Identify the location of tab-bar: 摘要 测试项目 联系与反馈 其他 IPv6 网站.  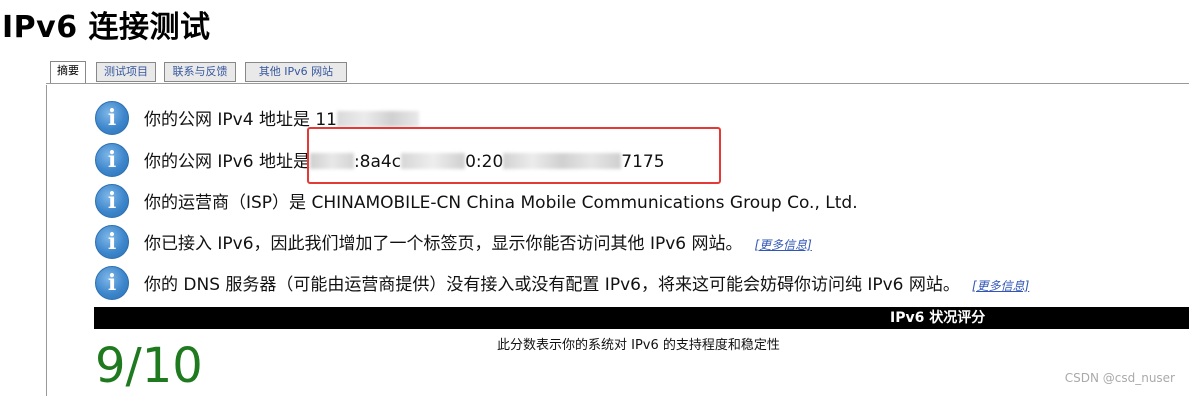
(617, 71).